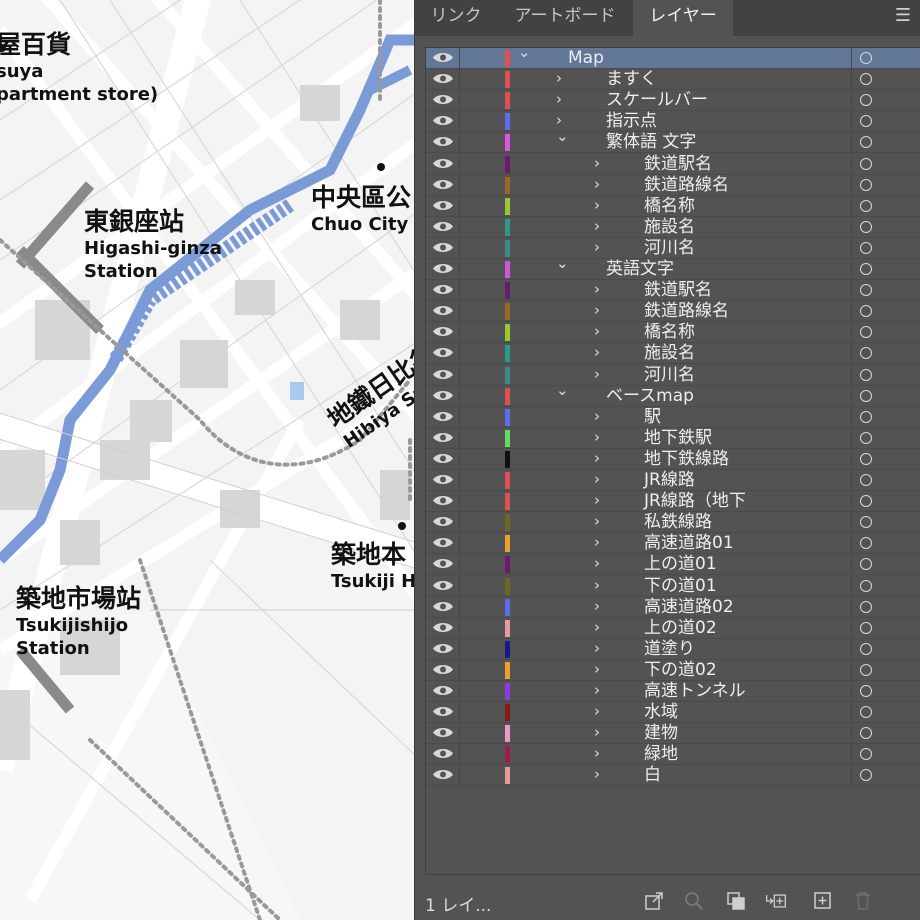  Describe the element at coordinates (683, 18) in the screenshot. I see `tab-layers: レイヤー` at that location.